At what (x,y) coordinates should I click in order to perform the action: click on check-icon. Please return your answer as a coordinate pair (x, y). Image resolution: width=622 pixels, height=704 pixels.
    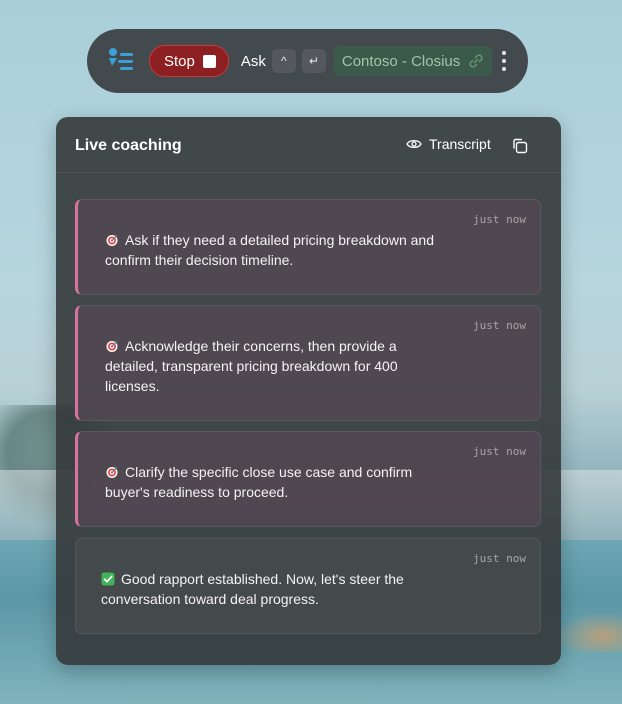
    Looking at the image, I should click on (108, 579).